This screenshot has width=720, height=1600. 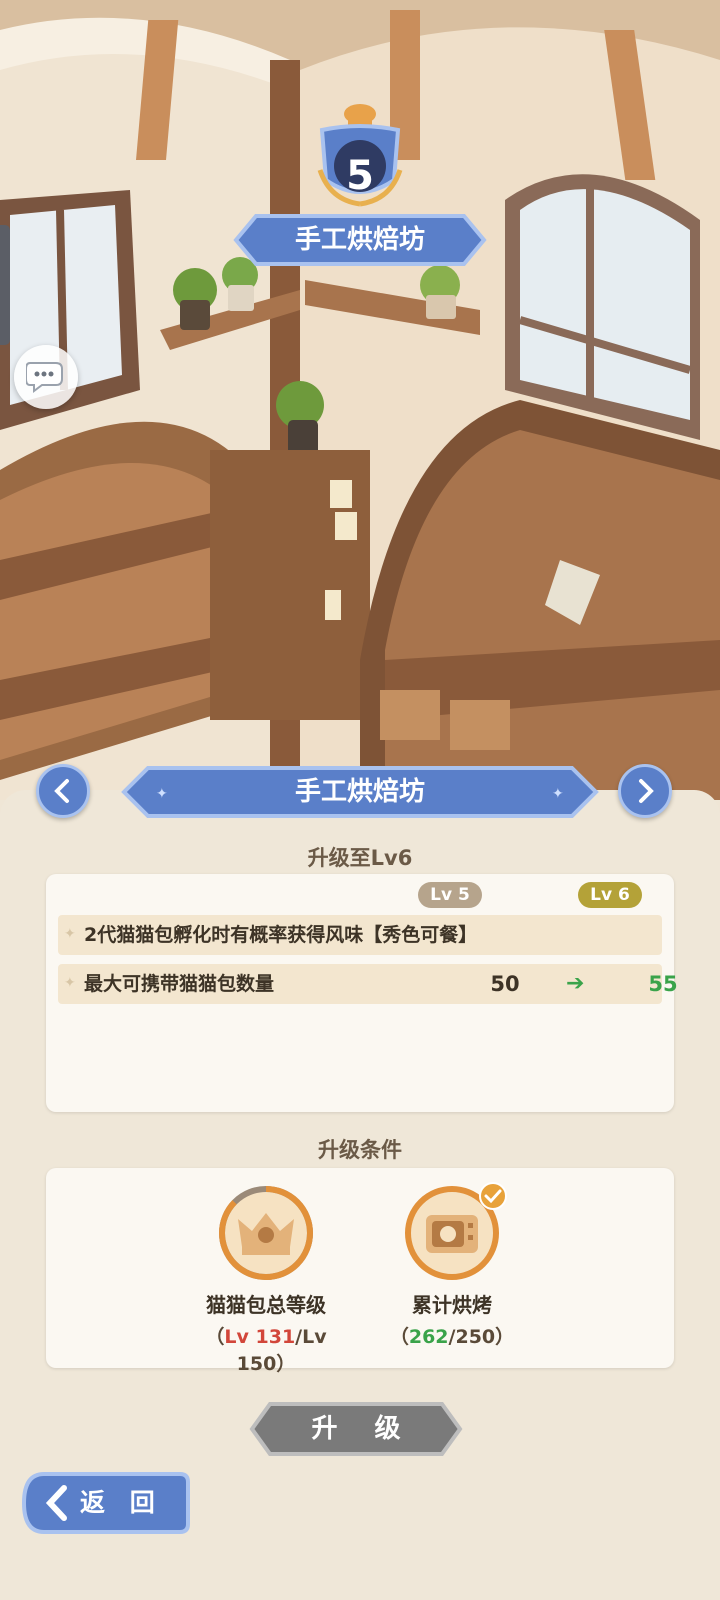 What do you see at coordinates (610, 895) in the screenshot?
I see `next-level-pill: Lv 6` at bounding box center [610, 895].